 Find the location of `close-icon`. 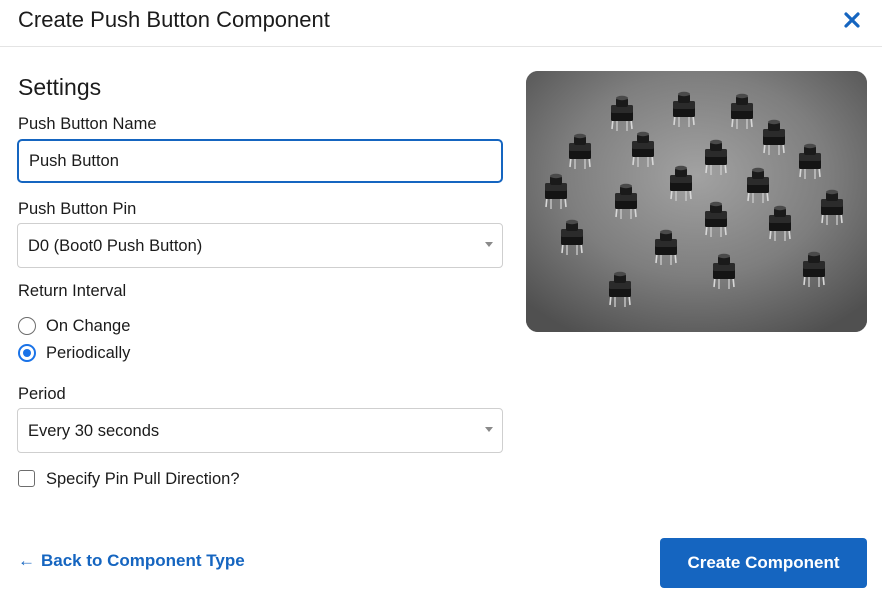

close-icon is located at coordinates (852, 20).